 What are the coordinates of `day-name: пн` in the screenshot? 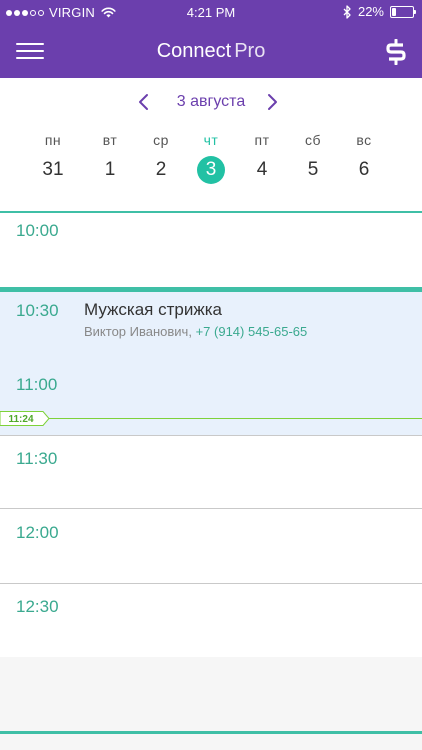 It's located at (53, 140).